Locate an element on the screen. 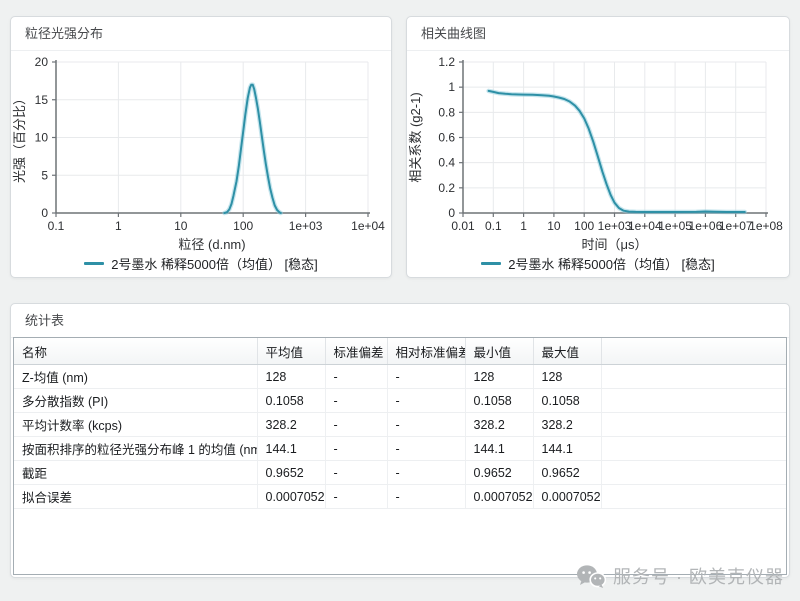 This screenshot has height=601, width=800. y-tick-label: 0.6 is located at coordinates (446, 138).